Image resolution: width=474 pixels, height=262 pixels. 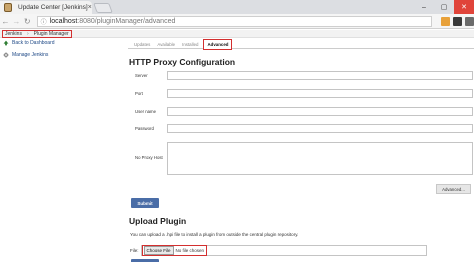 What do you see at coordinates (5, 21) in the screenshot?
I see `back-arrow-icon: ←` at bounding box center [5, 21].